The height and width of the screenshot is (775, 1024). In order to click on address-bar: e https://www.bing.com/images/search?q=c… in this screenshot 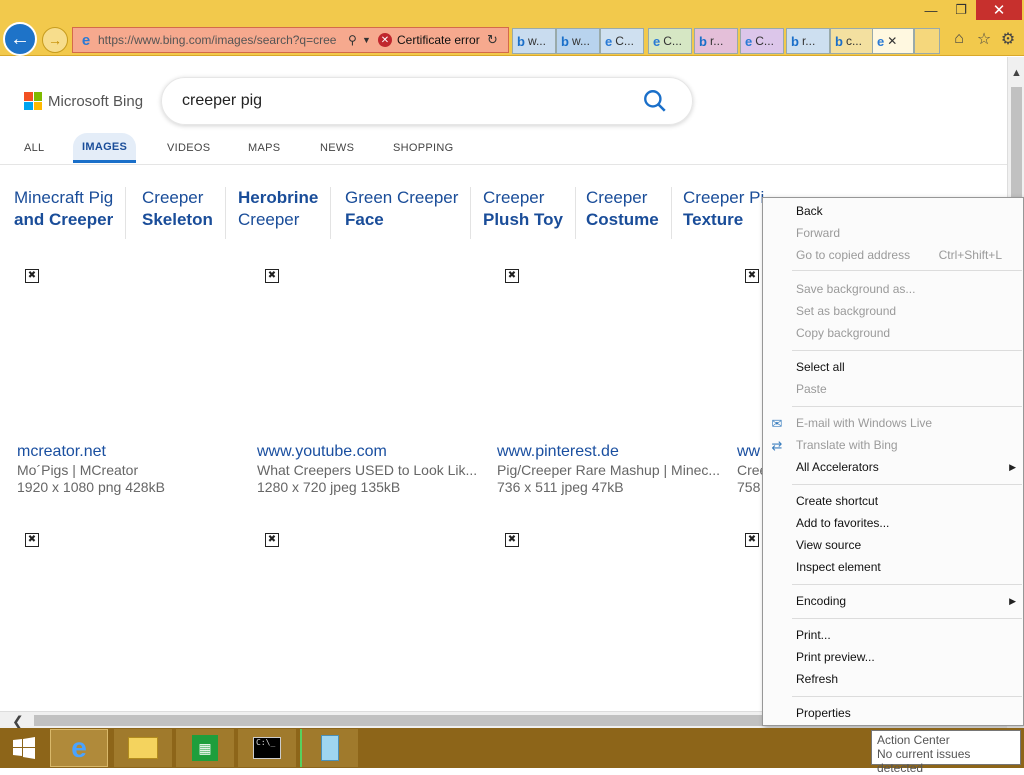, I will do `click(290, 40)`.